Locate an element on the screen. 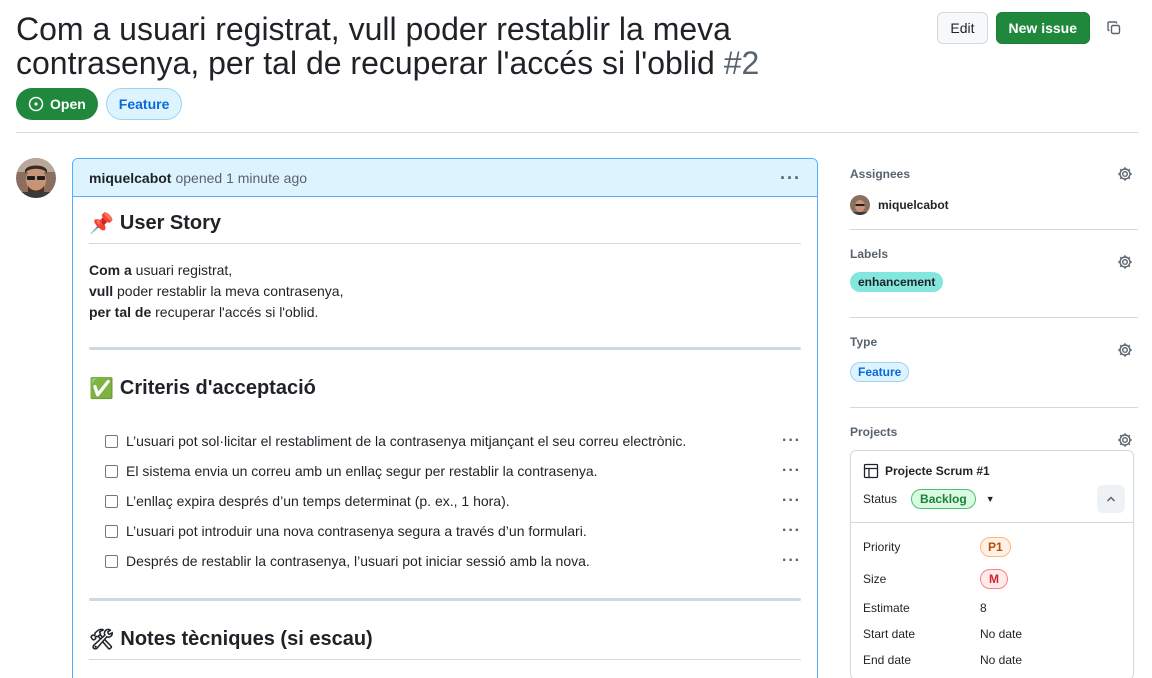 This screenshot has height=678, width=1152. user-story-heading: 📌 User Story is located at coordinates (445, 227).